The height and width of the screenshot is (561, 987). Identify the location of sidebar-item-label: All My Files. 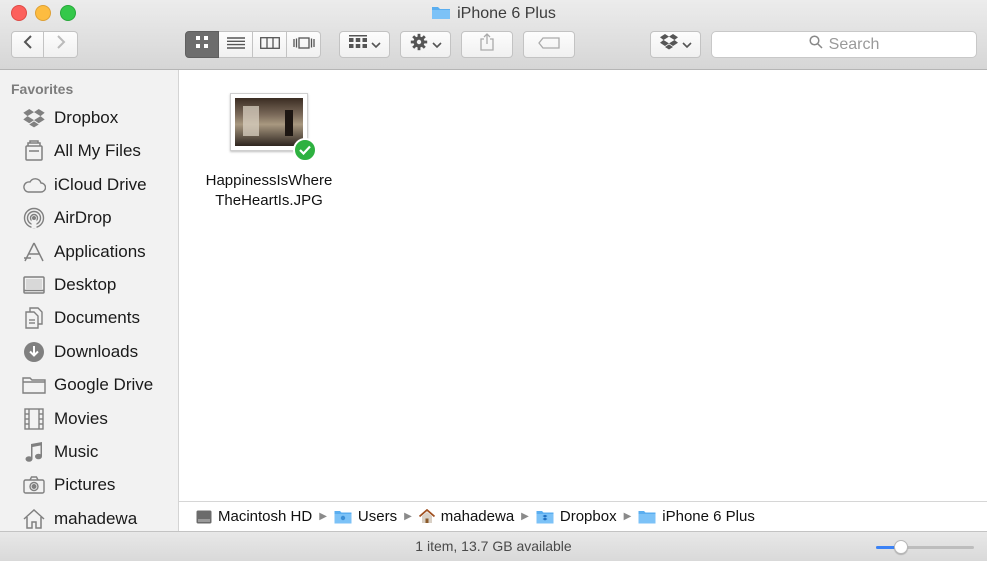
(97, 150).